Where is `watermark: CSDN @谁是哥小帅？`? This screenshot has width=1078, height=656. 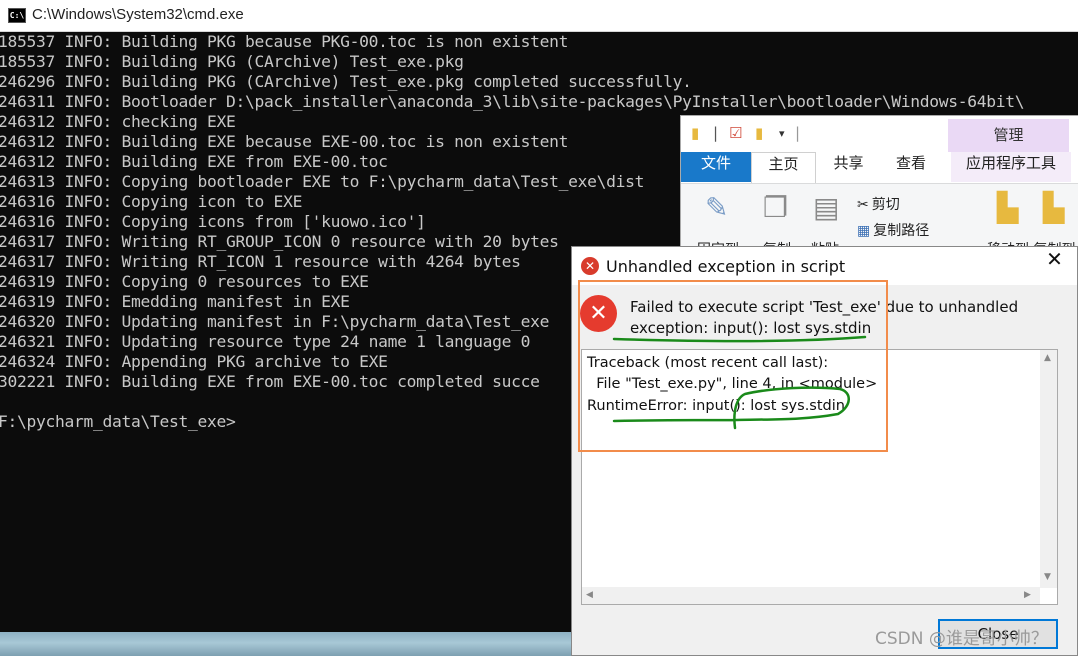
watermark: CSDN @谁是哥小帅？ is located at coordinates (961, 639).